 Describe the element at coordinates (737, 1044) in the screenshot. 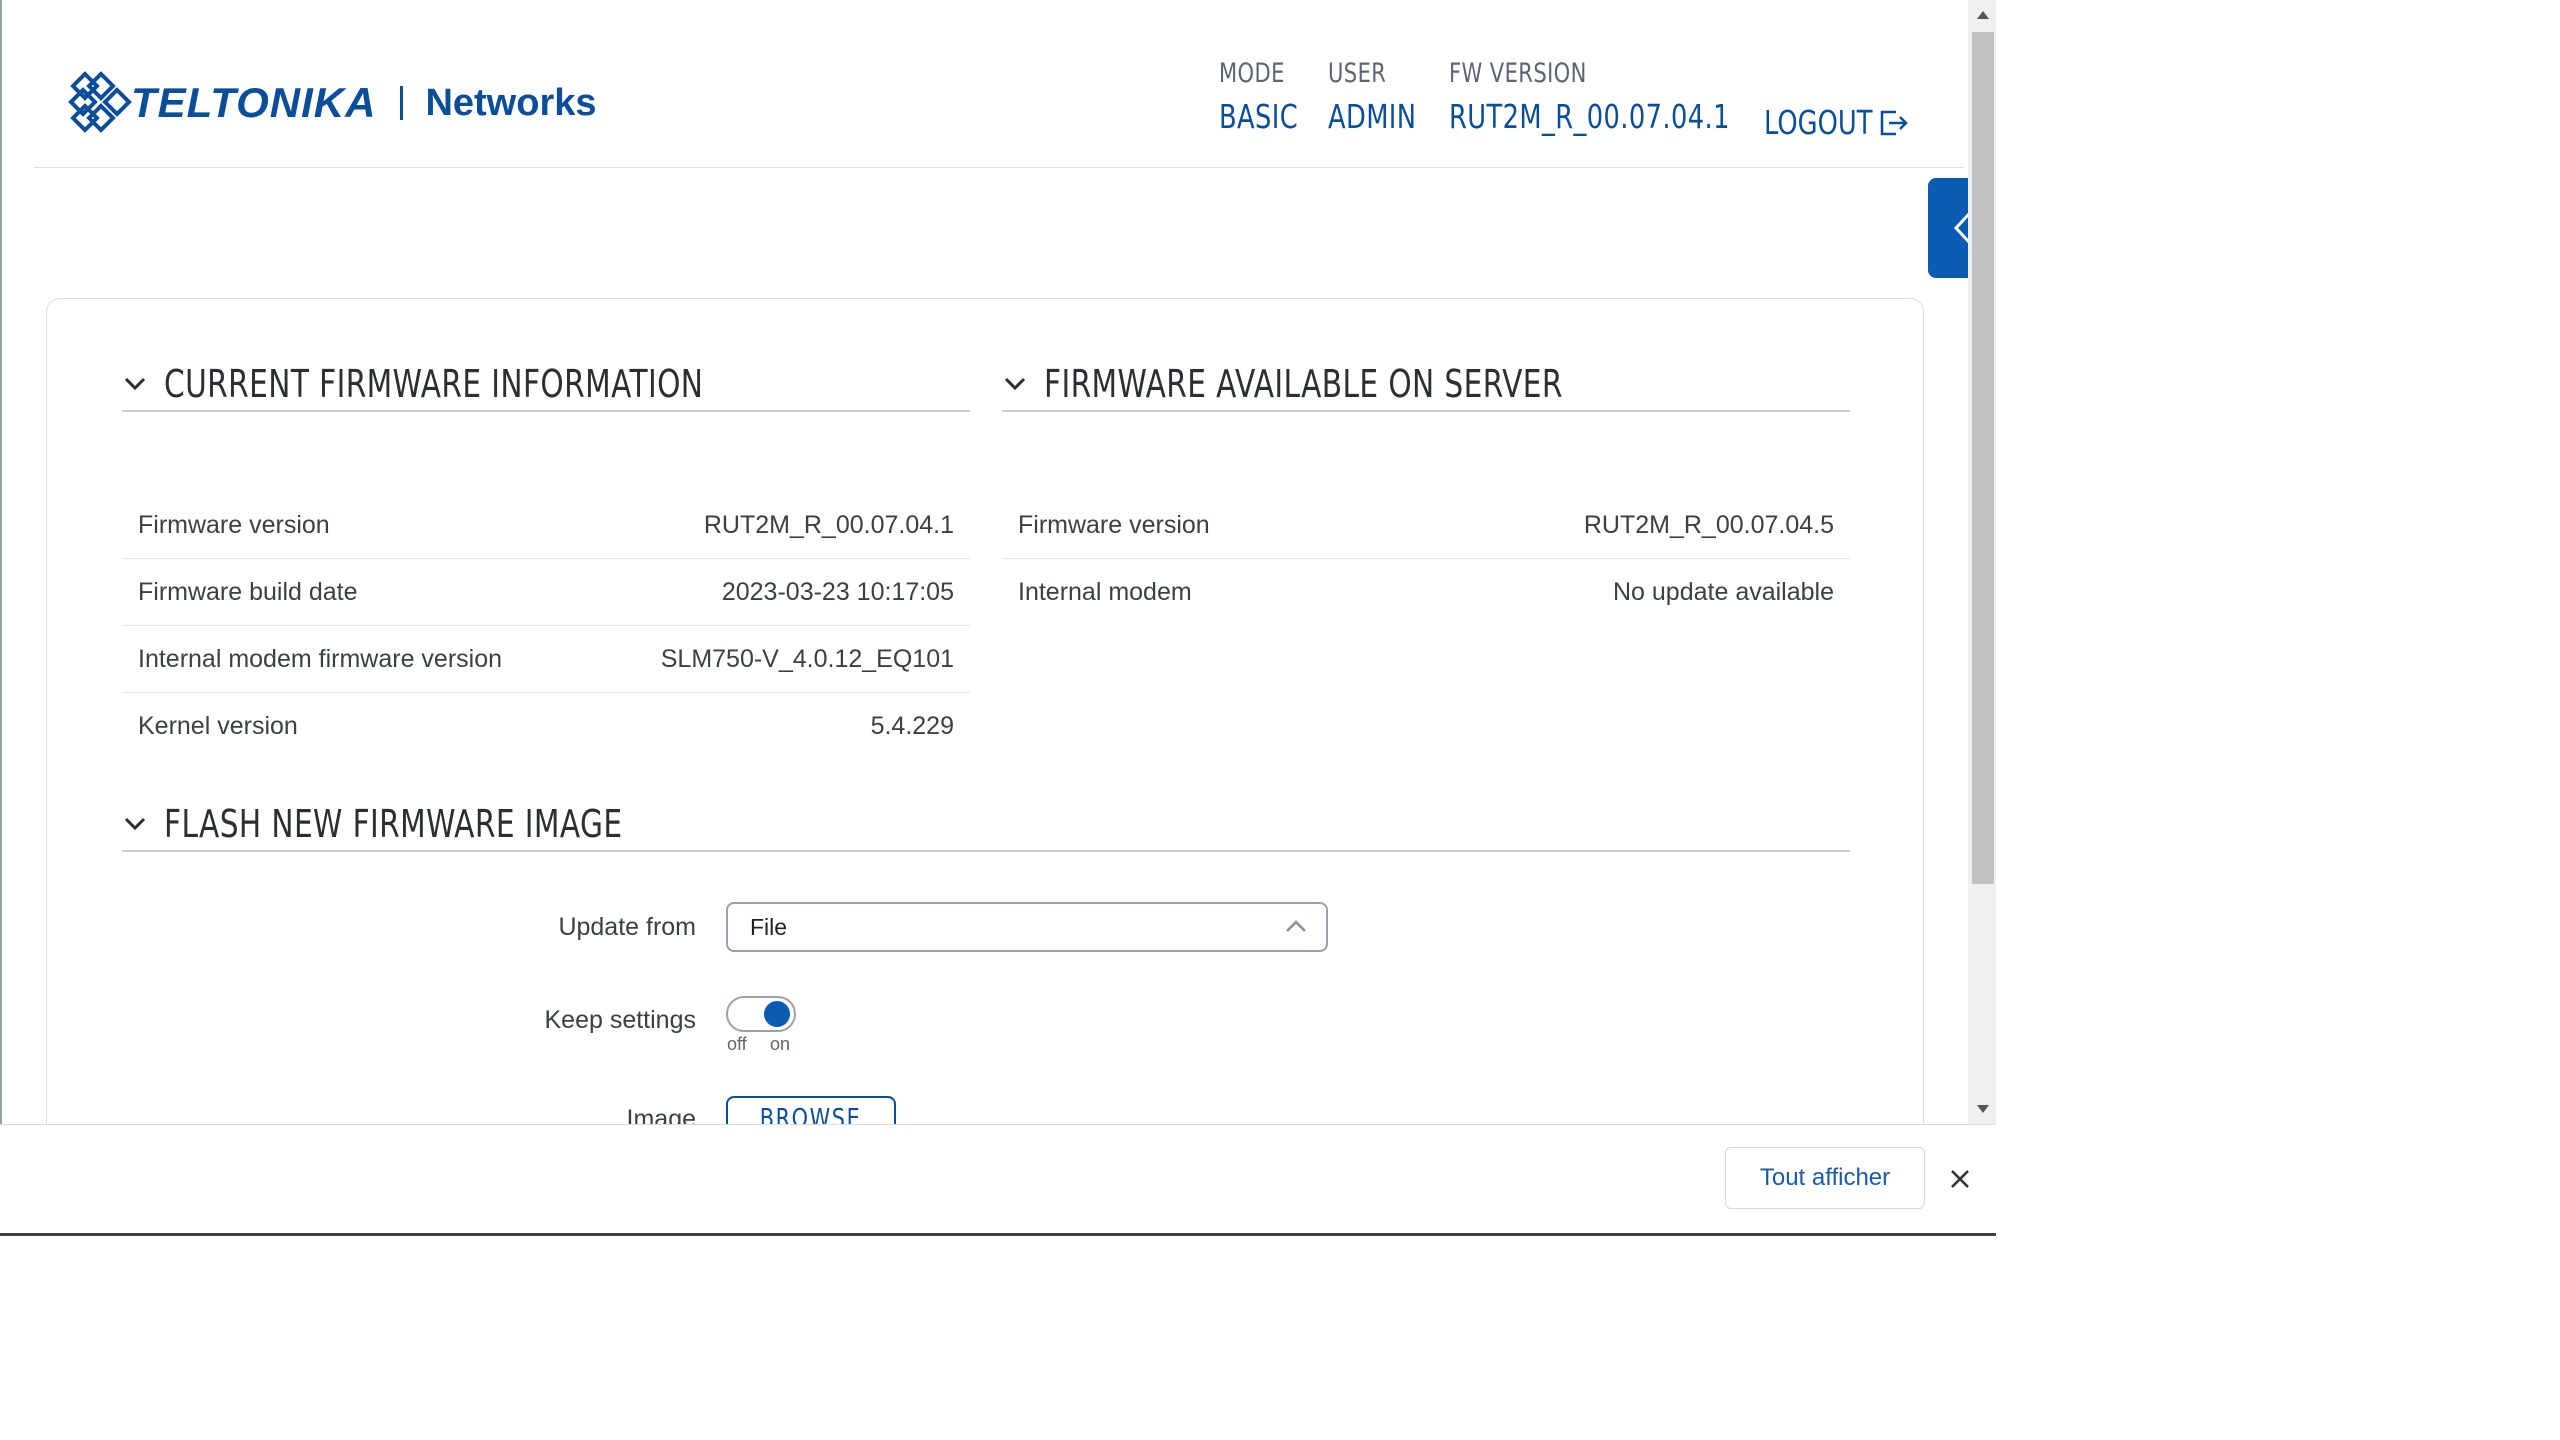

I see `toggle-off-caption: off` at that location.